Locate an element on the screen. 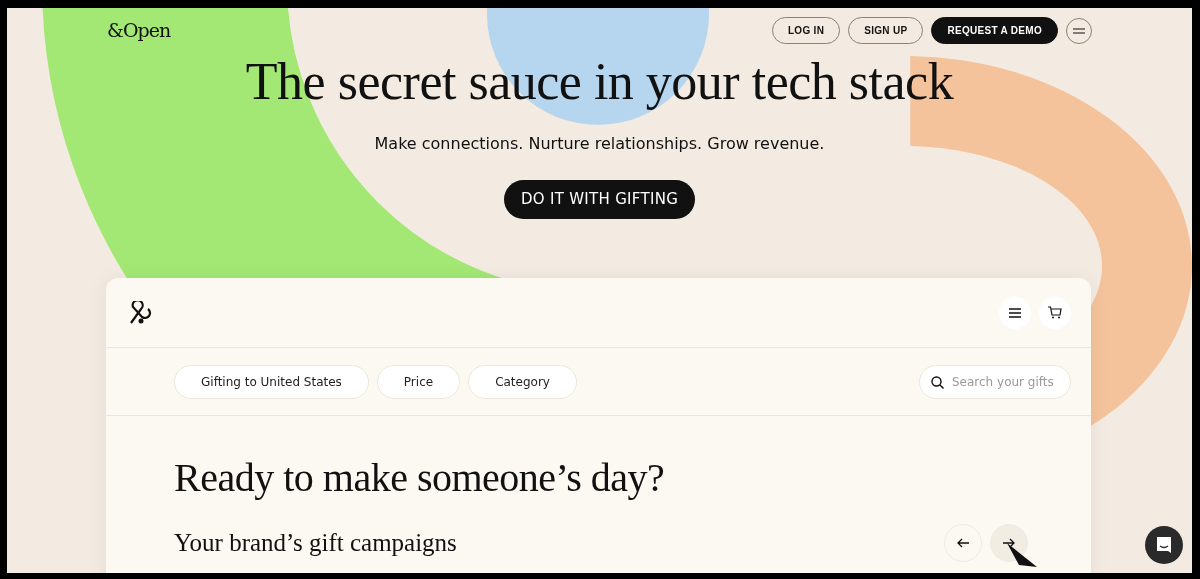  cta-button: DO IT WITH GIFTING is located at coordinates (599, 199).